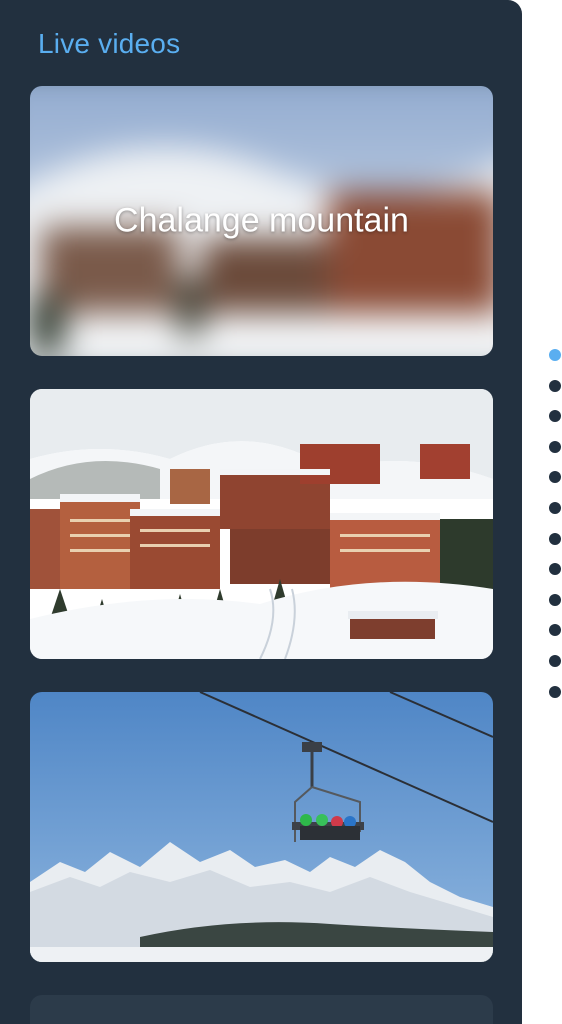 Image resolution: width=562 pixels, height=1024 pixels. I want to click on video-card-partial, so click(261, 1009).